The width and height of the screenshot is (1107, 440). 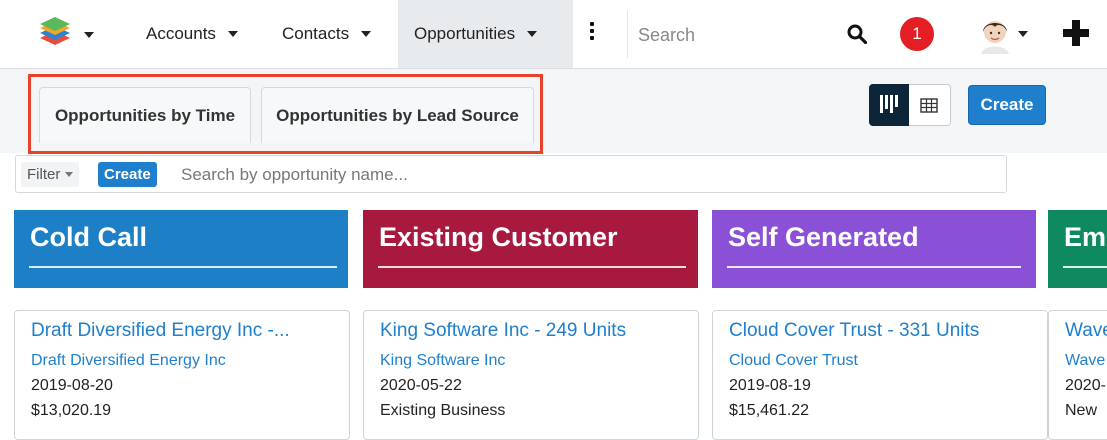 I want to click on card-detail: Existing Business, so click(x=443, y=410).